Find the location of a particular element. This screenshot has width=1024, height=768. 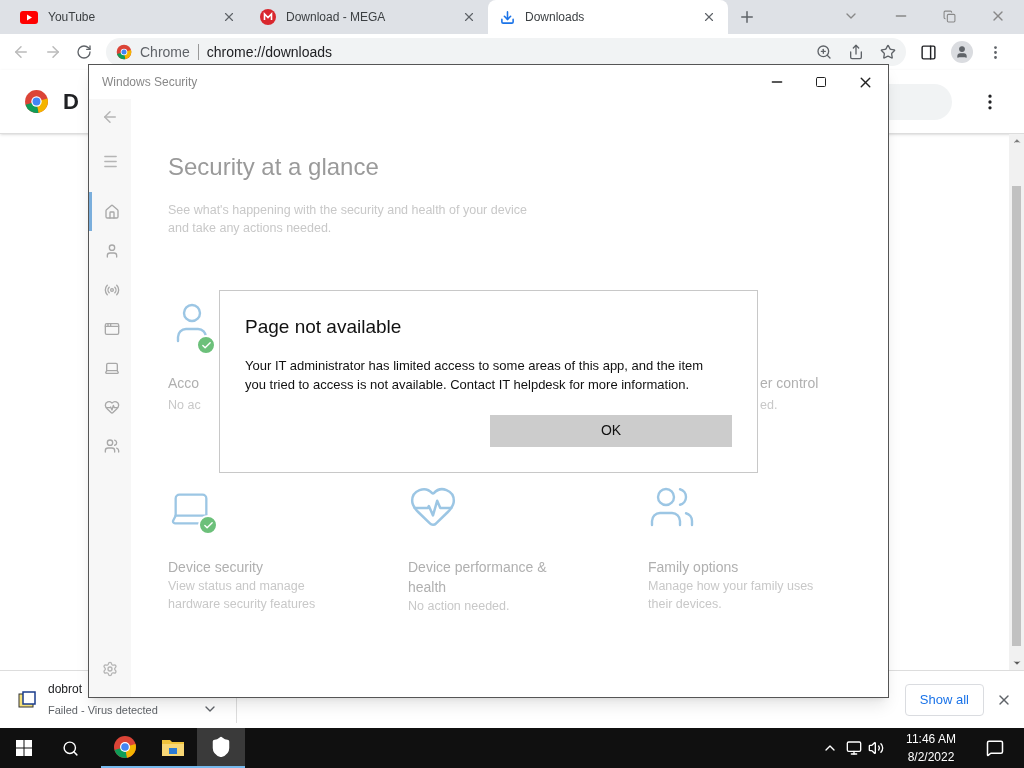

circle-logo-icon is located at coordinates (268, 17).